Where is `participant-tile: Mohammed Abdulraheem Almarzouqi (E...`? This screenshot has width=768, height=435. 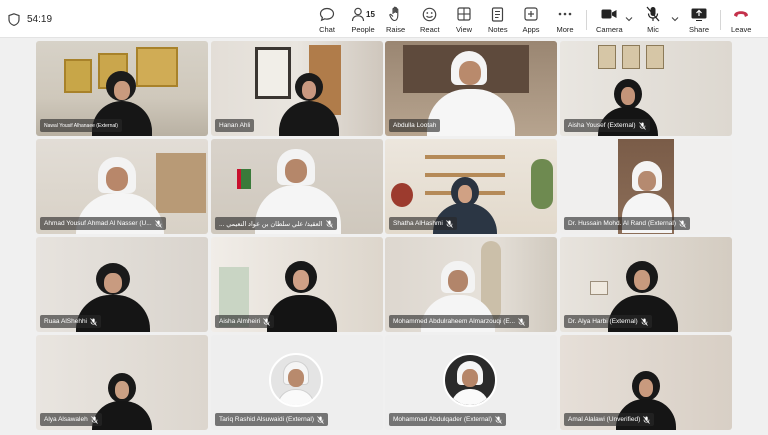 participant-tile: Mohammed Abdulraheem Almarzouqi (E... is located at coordinates (471, 284).